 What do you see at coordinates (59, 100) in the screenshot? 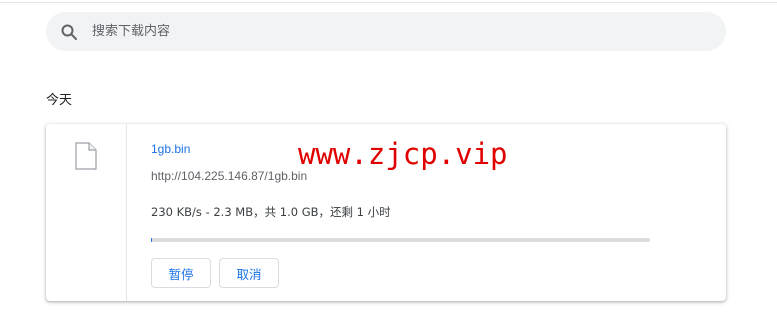
I see `date-section-title: 今天` at bounding box center [59, 100].